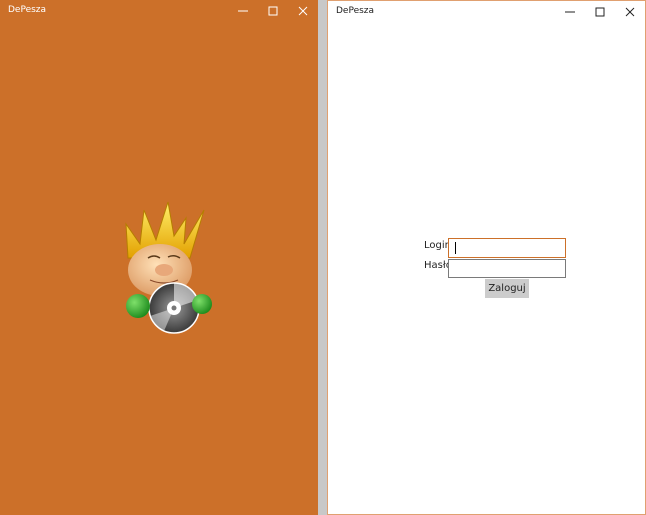  Describe the element at coordinates (507, 288) in the screenshot. I see `login-button: Zaloguj` at that location.